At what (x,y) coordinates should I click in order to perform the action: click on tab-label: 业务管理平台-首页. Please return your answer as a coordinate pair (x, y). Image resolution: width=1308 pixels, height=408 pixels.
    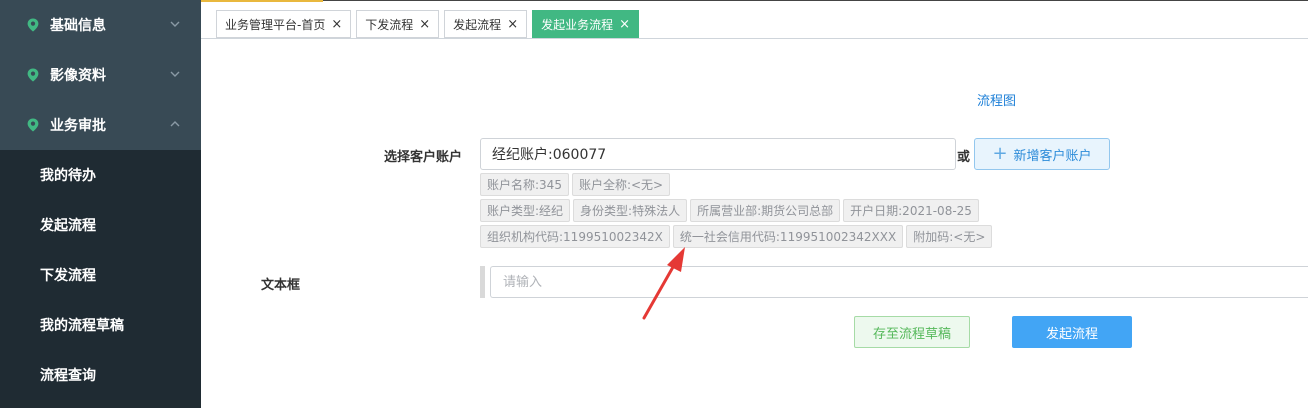
    Looking at the image, I should click on (275, 24).